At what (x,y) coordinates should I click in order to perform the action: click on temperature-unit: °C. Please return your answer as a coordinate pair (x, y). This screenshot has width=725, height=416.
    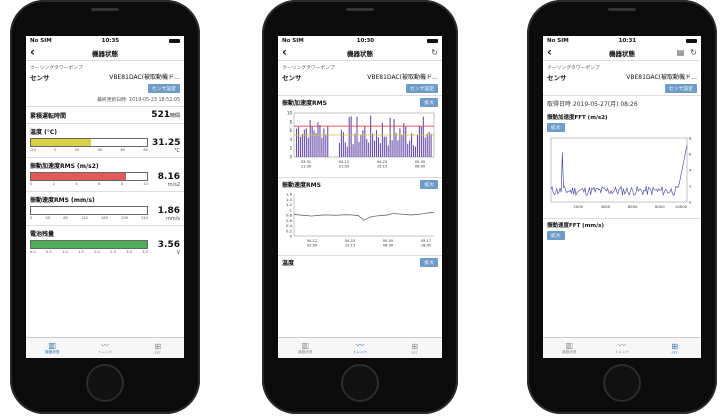
    Looking at the image, I should click on (177, 151).